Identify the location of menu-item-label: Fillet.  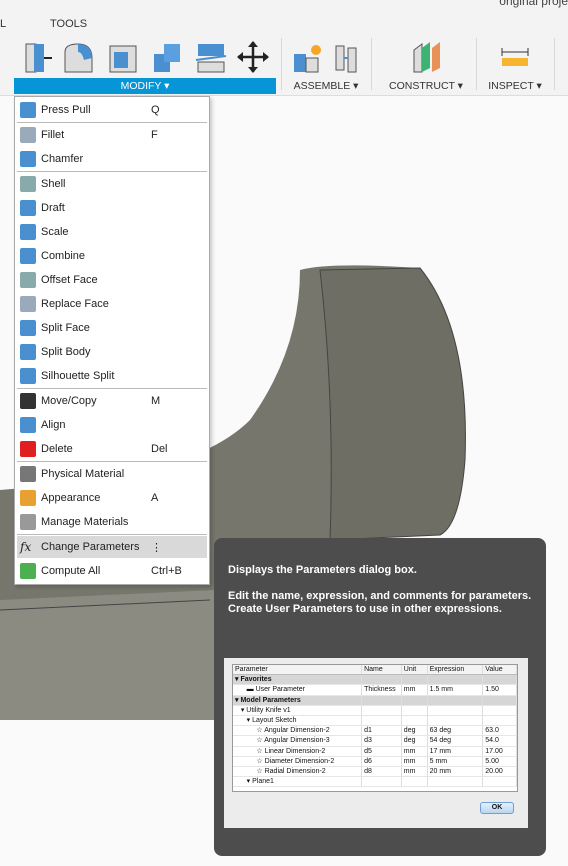
(53, 135).